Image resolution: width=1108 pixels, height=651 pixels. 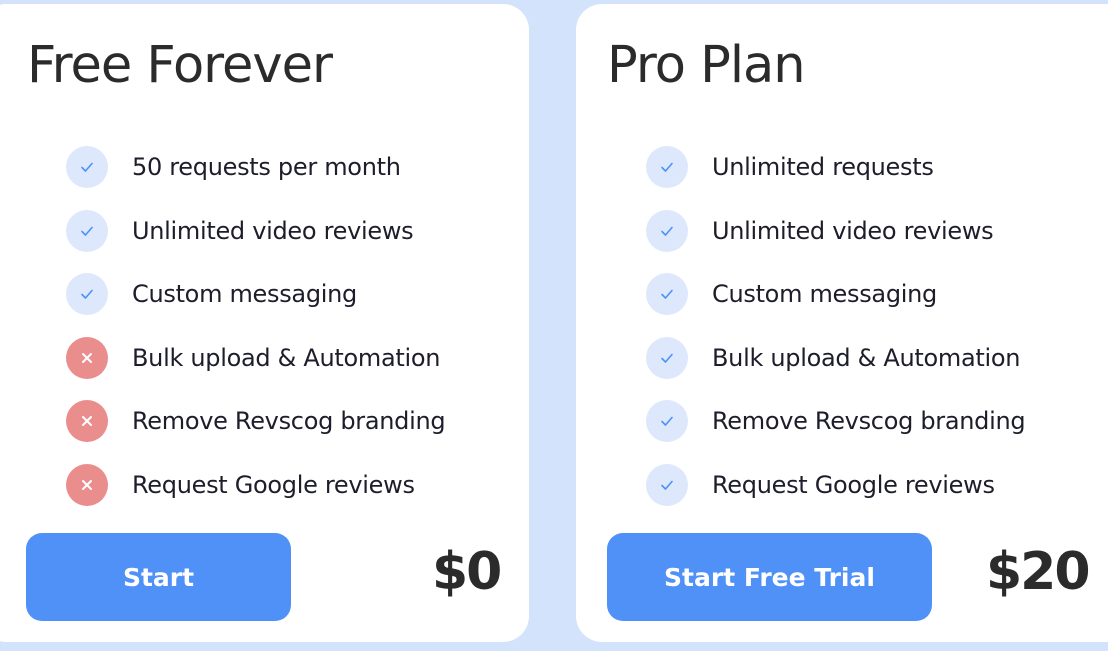 I want to click on plan-price: $0, so click(x=467, y=572).